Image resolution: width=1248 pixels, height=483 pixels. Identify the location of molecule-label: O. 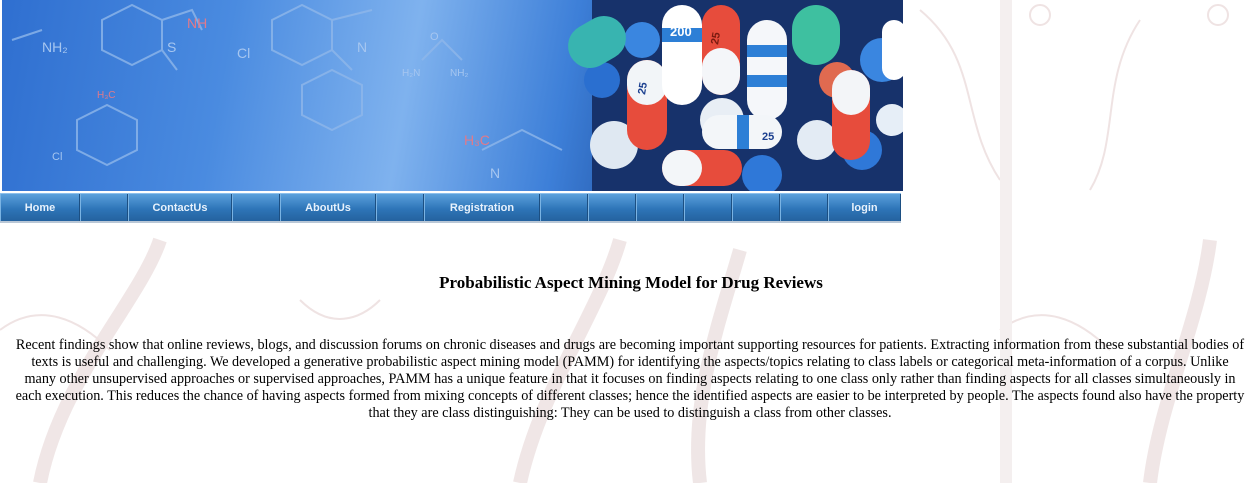
(434, 37).